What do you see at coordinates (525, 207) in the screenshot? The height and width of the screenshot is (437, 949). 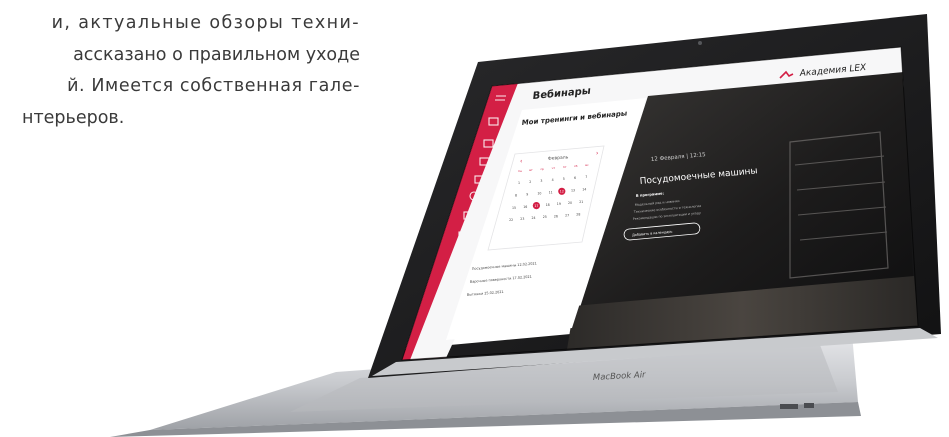 I see `calendar-day: 16` at bounding box center [525, 207].